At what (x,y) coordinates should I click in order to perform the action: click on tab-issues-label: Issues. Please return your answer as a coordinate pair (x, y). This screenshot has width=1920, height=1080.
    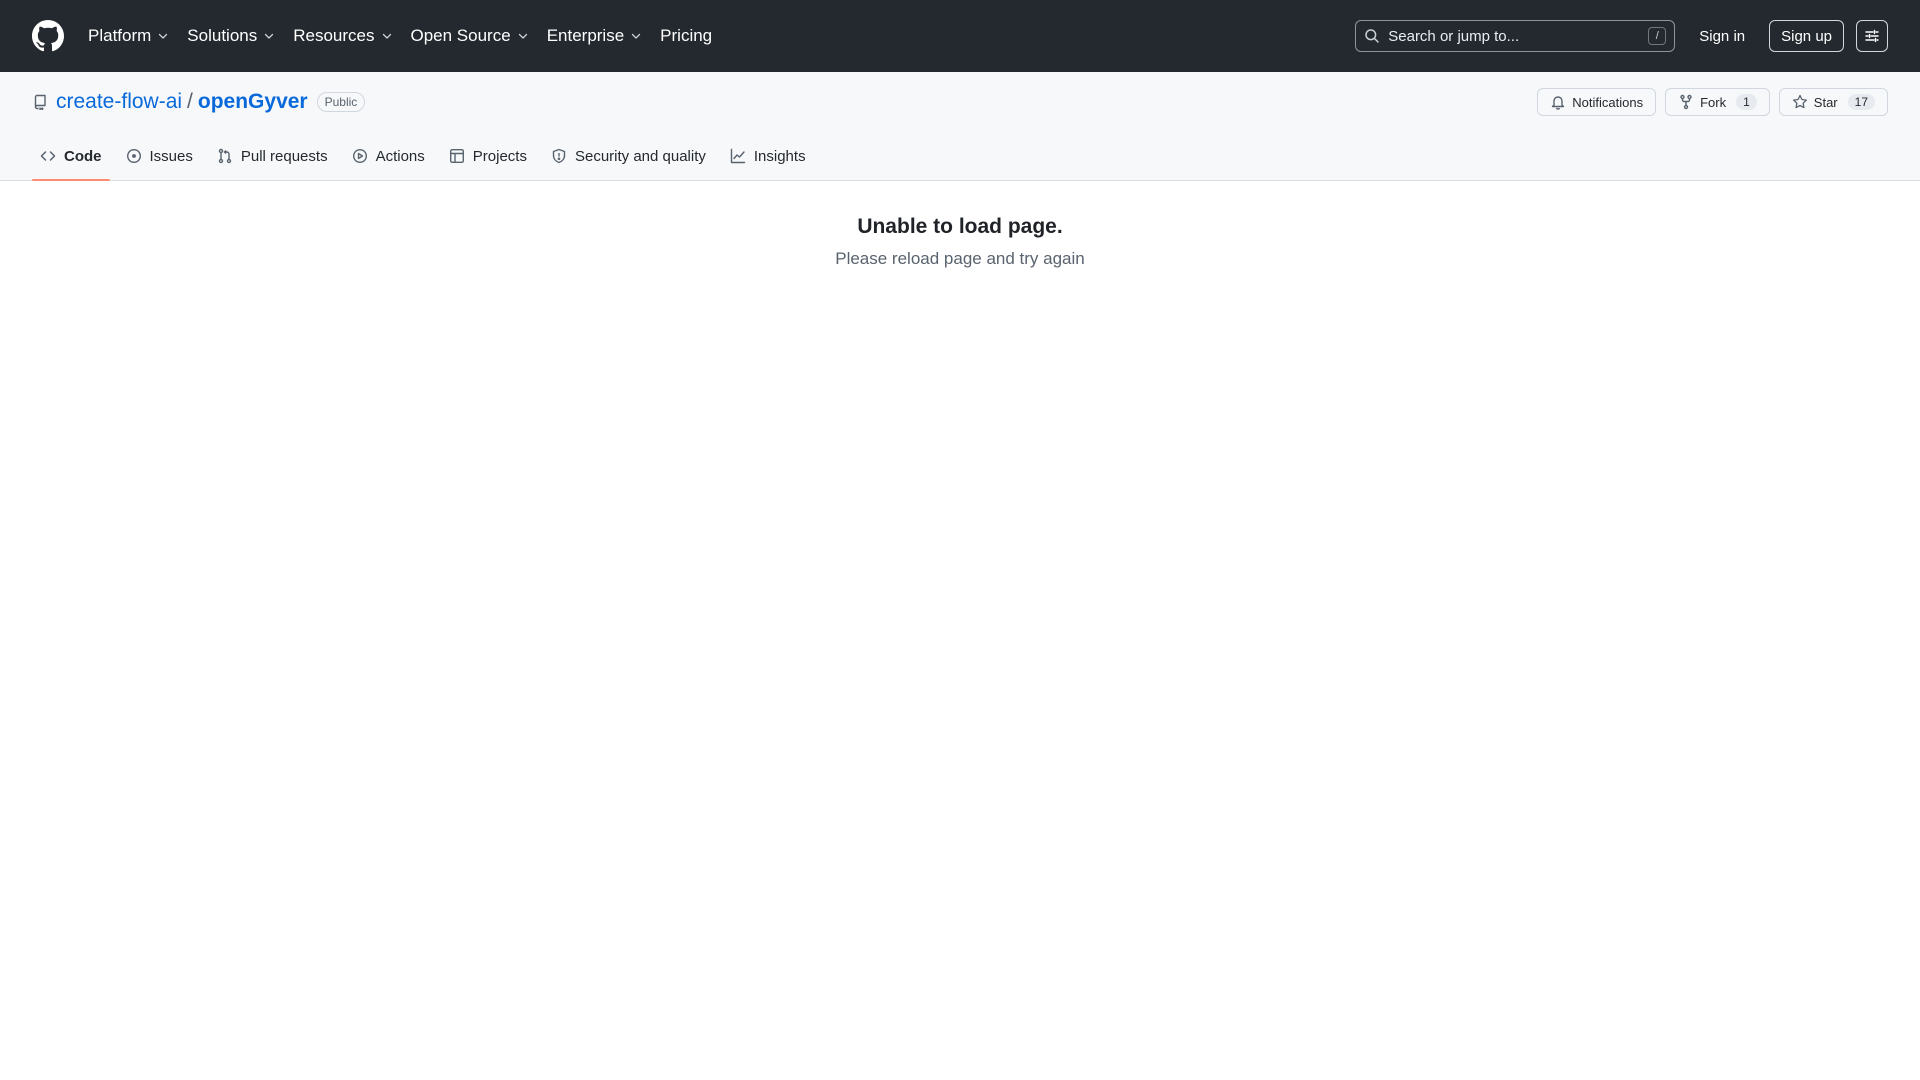
    Looking at the image, I should click on (171, 156).